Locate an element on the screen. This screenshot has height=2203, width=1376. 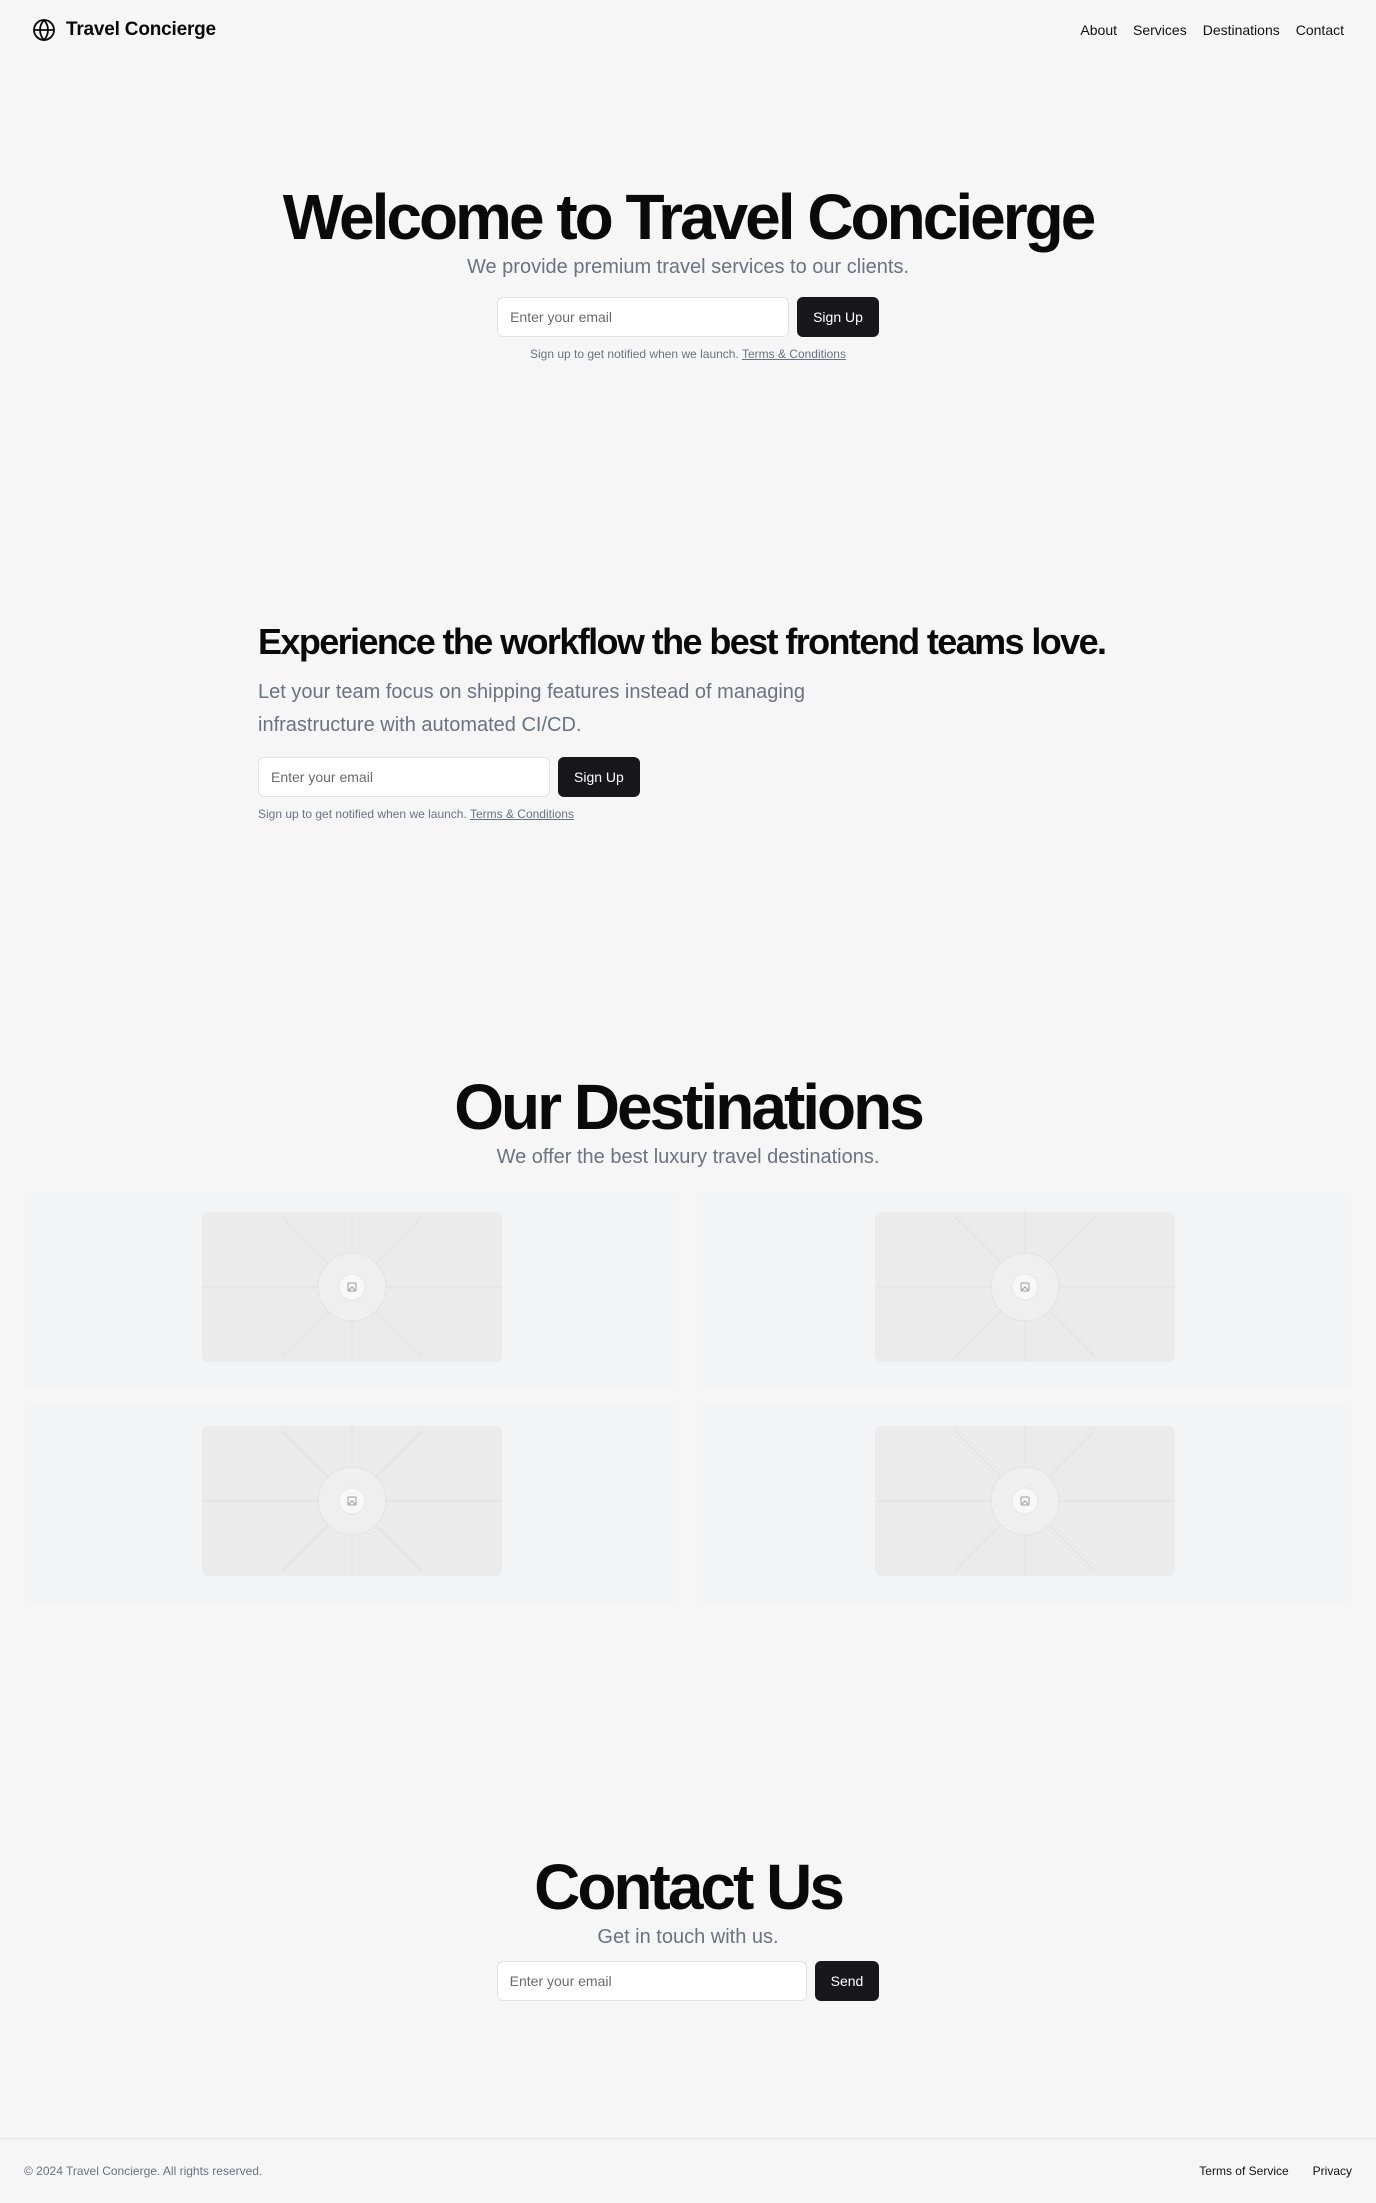
contact-email-input is located at coordinates (651, 1981).